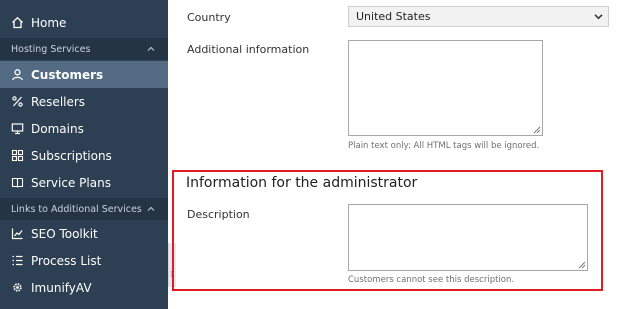 This screenshot has height=309, width=621. I want to click on sidebar-item-process-list: Process List, so click(84, 260).